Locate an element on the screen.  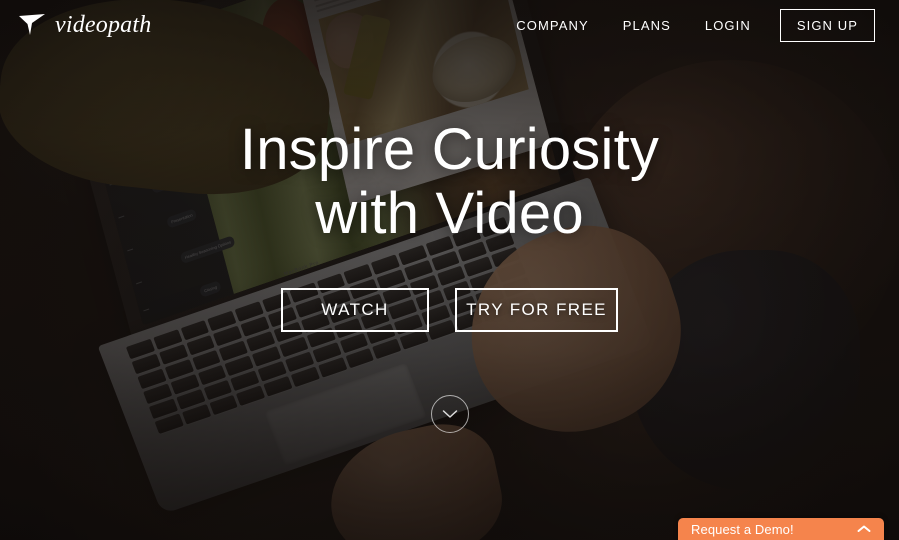
logo: videopath is located at coordinates (84, 25).